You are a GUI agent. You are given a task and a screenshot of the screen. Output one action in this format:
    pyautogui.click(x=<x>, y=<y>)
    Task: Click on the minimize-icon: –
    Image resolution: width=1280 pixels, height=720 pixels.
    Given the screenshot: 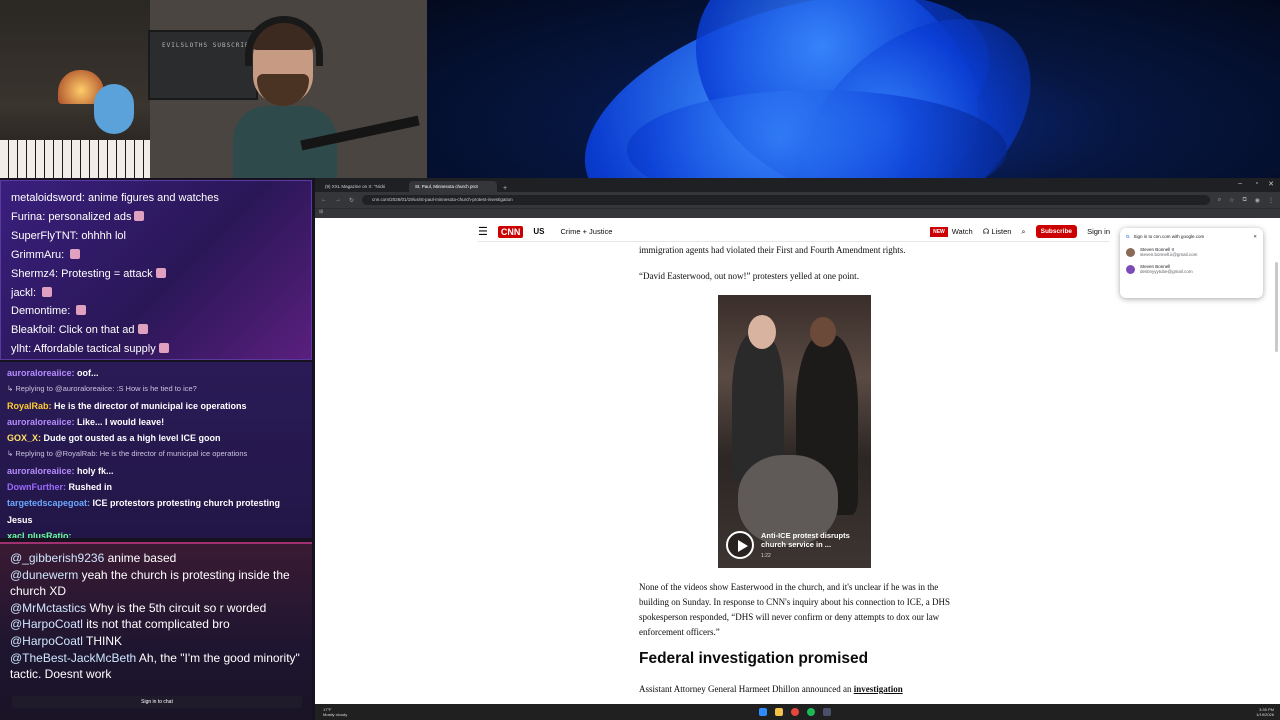 What is the action you would take?
    pyautogui.click(x=1240, y=183)
    